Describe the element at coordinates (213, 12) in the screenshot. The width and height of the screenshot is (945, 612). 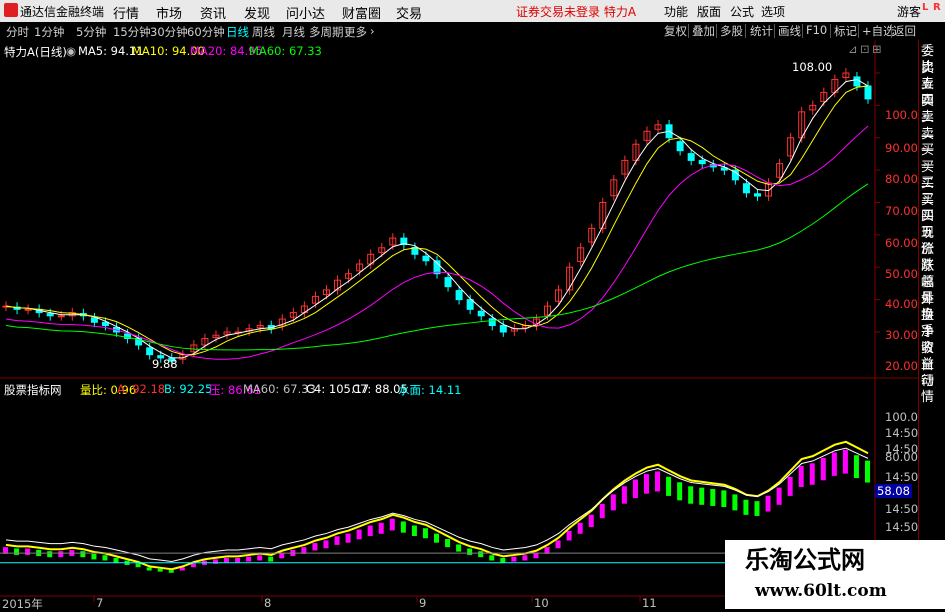
I see `menu-news: 资讯` at that location.